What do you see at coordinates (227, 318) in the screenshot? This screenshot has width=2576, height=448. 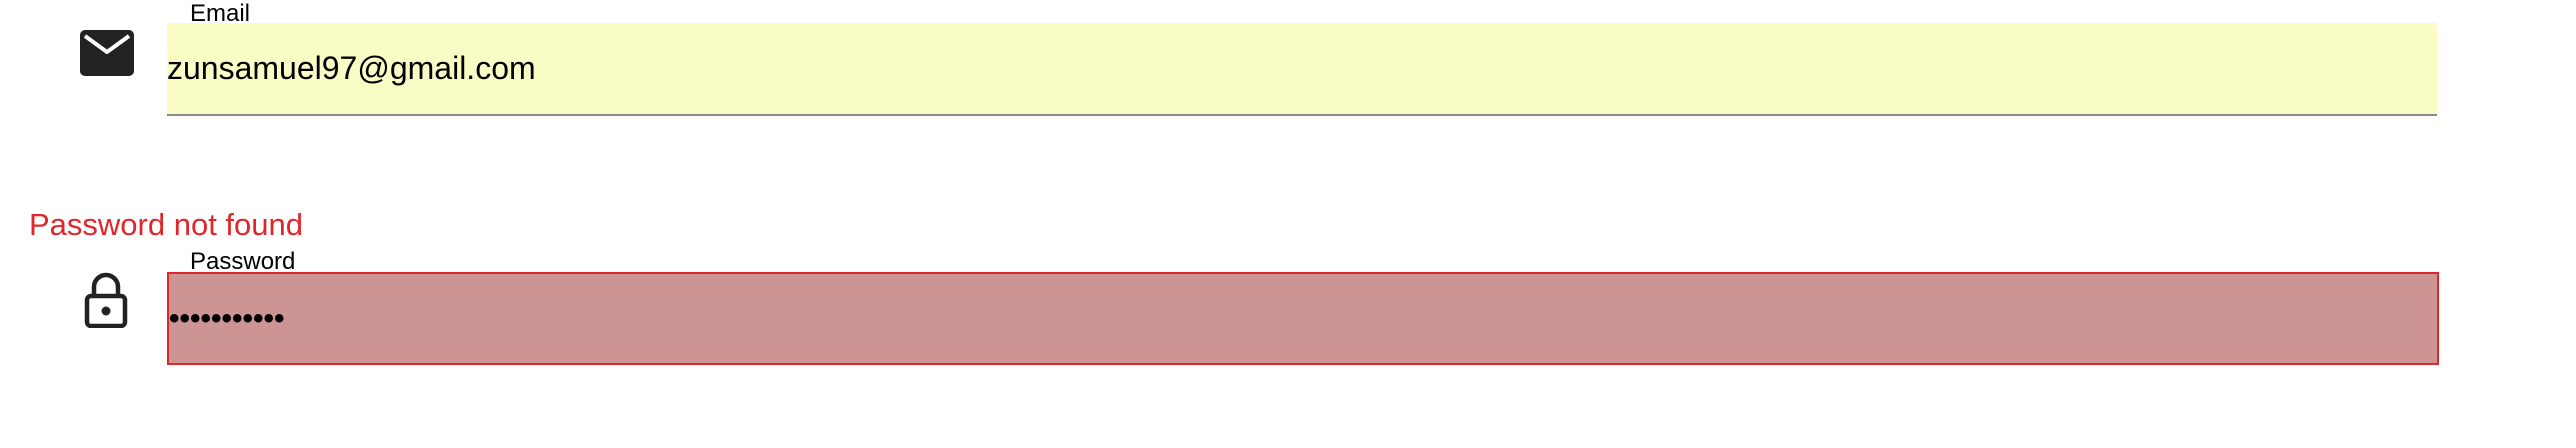 I see `password-masked-value: •••••••••••` at bounding box center [227, 318].